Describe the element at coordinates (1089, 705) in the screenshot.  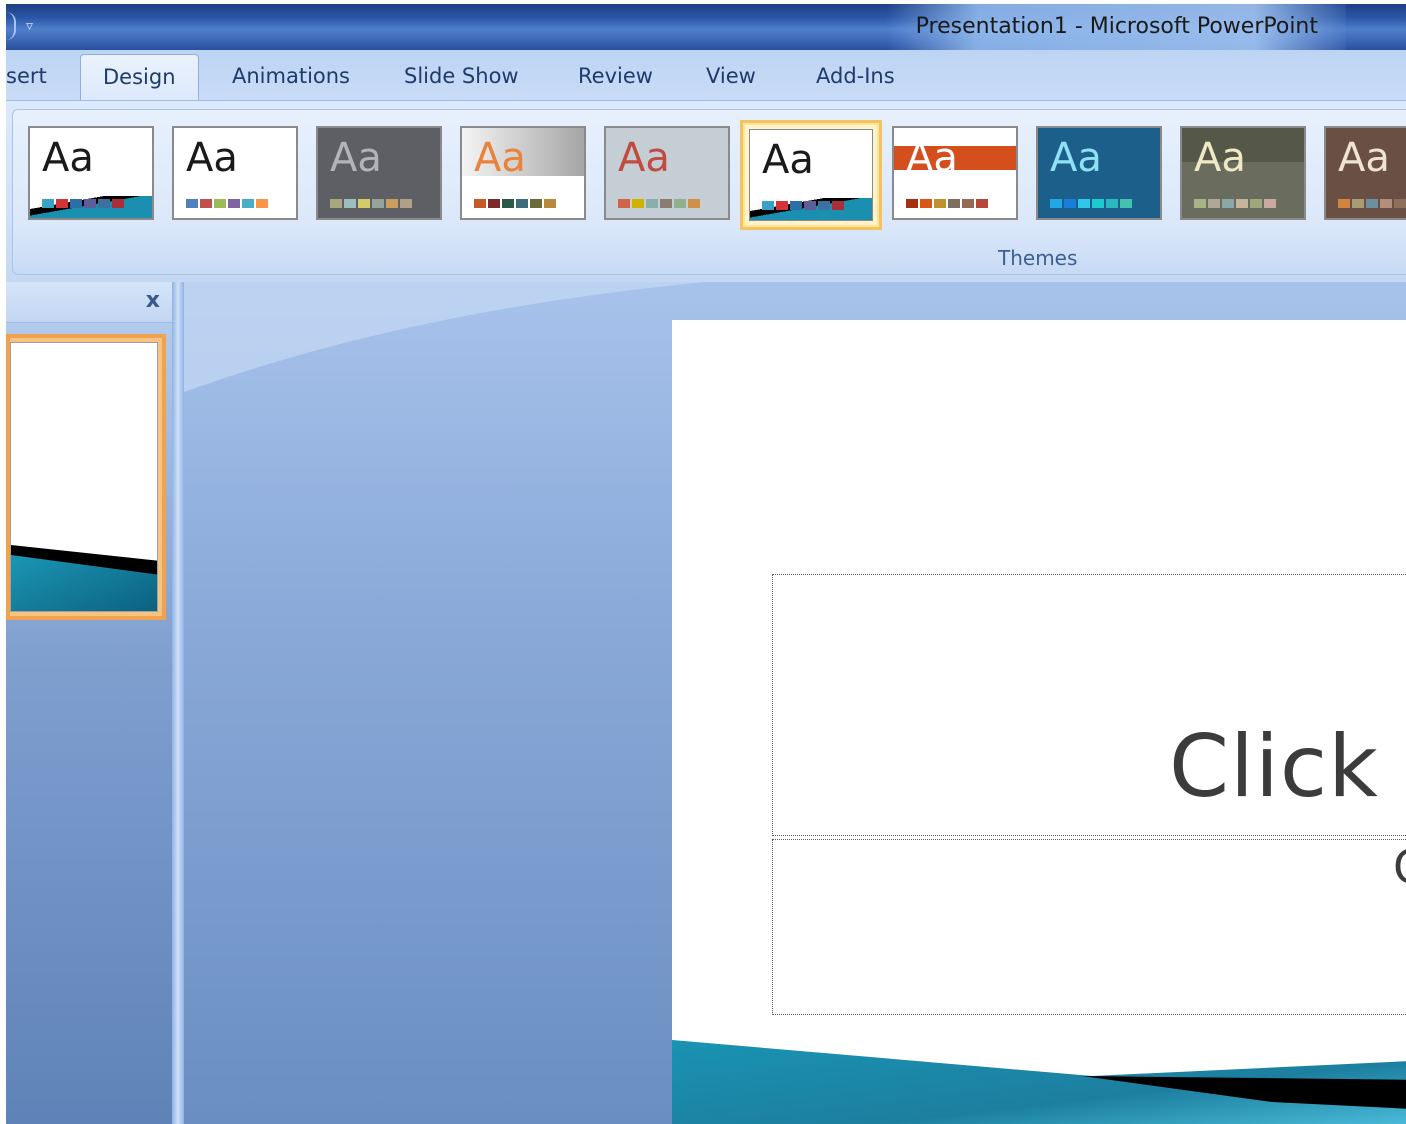
I see `title-placeholder: Click t` at that location.